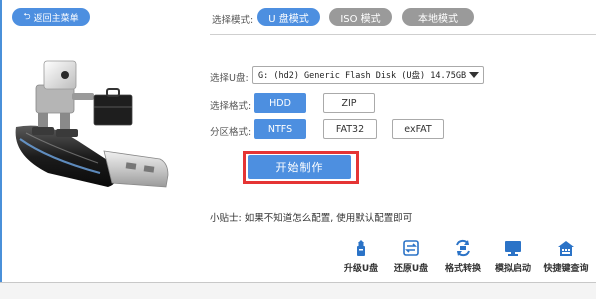  What do you see at coordinates (361, 258) in the screenshot?
I see `tool-upgrade-usb: 升级U盘` at bounding box center [361, 258].